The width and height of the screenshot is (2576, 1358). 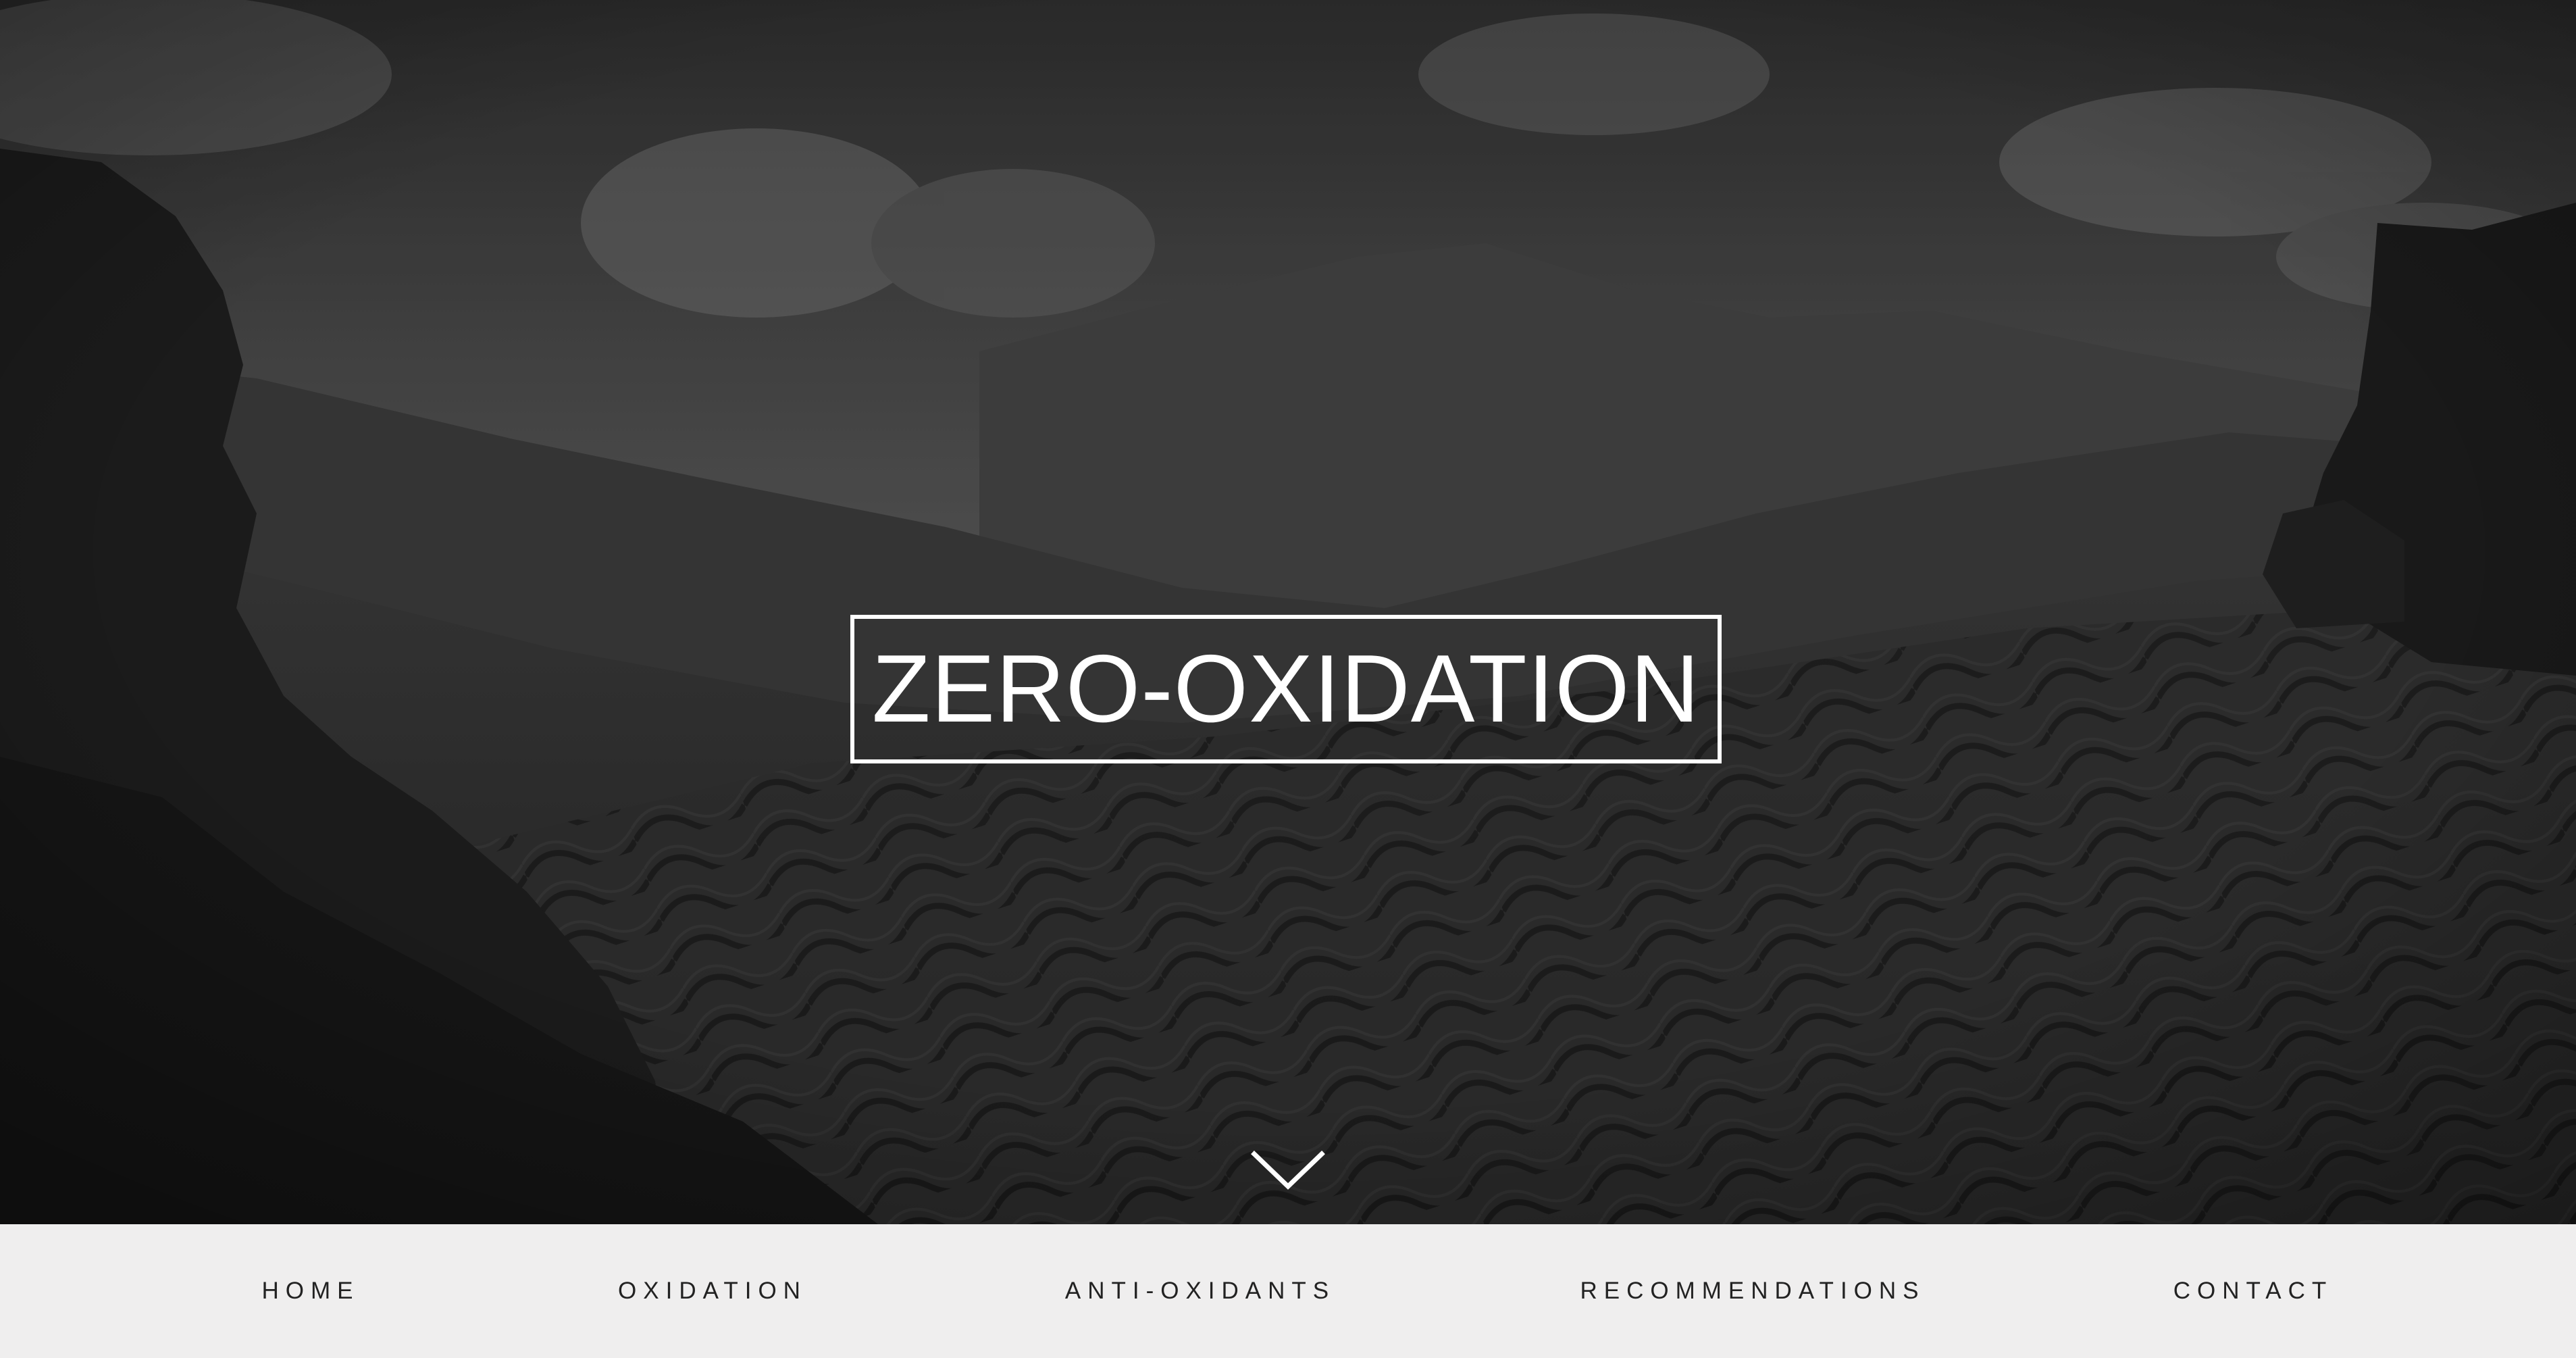 I want to click on scroll-down-button, so click(x=1288, y=1171).